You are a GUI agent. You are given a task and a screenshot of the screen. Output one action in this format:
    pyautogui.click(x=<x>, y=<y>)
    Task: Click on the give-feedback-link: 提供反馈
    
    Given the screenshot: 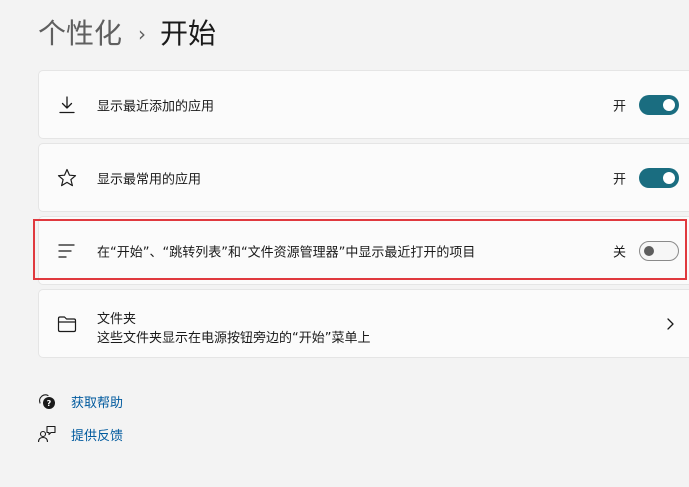 What is the action you would take?
    pyautogui.click(x=80, y=434)
    